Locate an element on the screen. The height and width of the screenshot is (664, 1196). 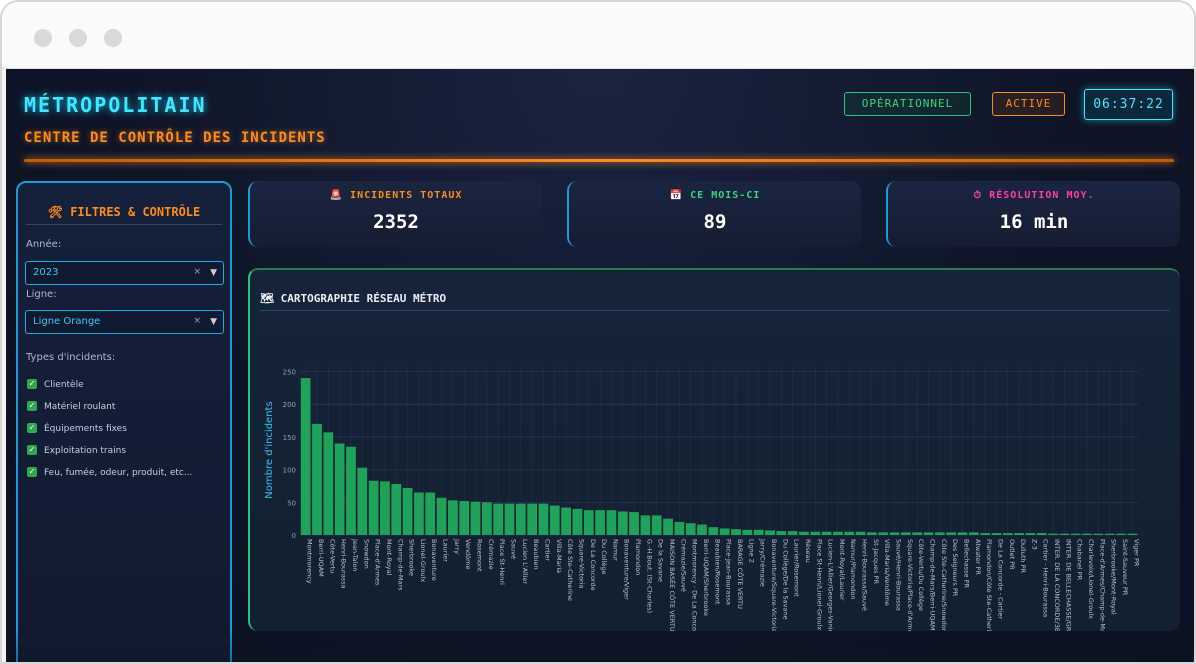
x-tick-label: De La Concorde - Cartier is located at coordinates (1000, 579).